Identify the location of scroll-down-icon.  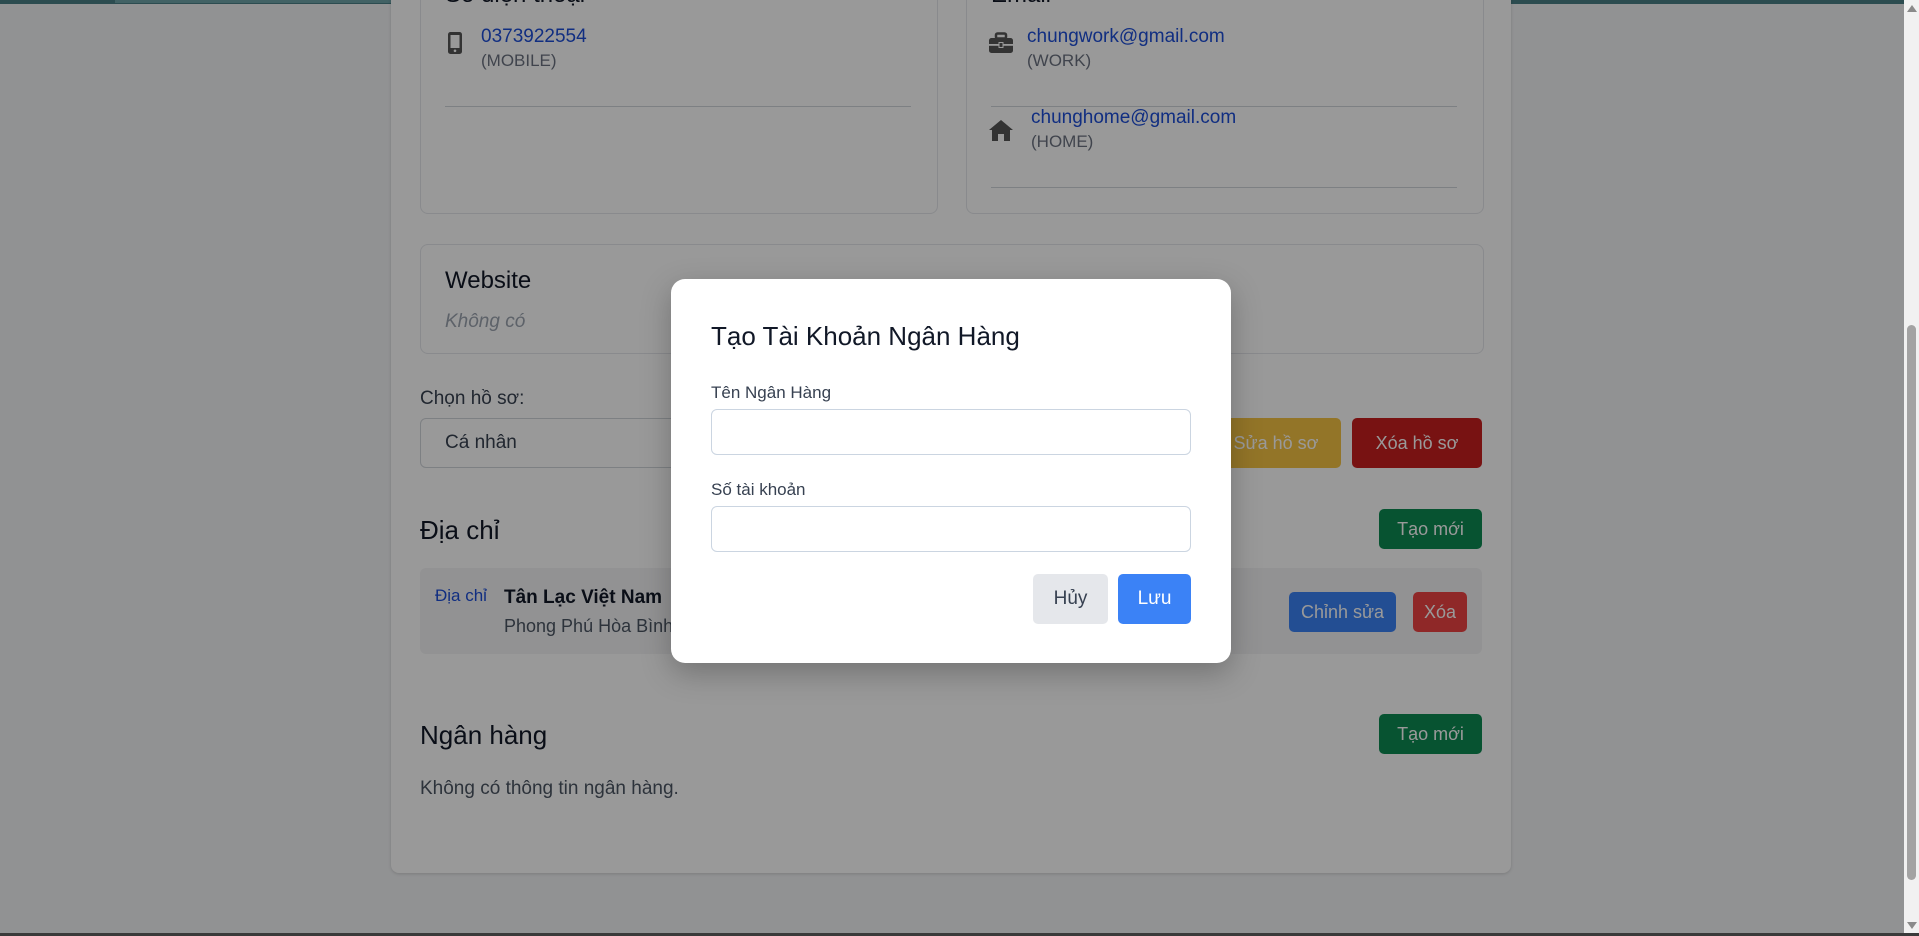
(1912, 925).